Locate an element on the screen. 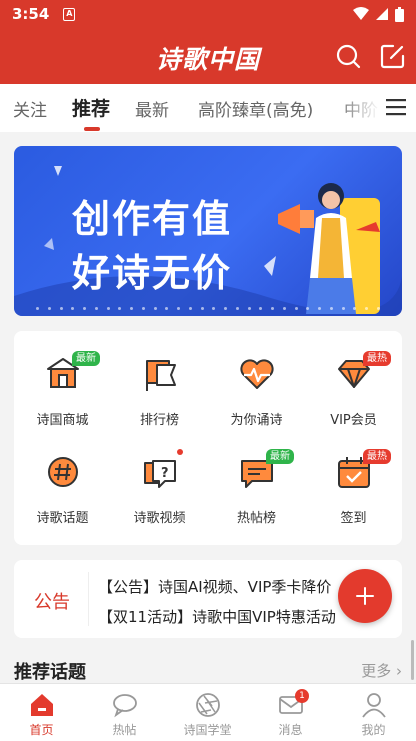 This screenshot has height=741, width=416. grid-item-ranking: 排行榜 is located at coordinates (159, 384).